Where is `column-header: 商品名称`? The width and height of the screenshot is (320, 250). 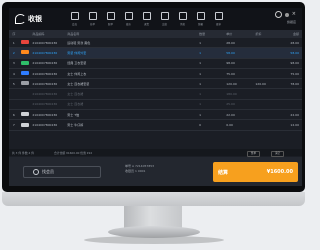
column-header: 商品名称 is located at coordinates (73, 34).